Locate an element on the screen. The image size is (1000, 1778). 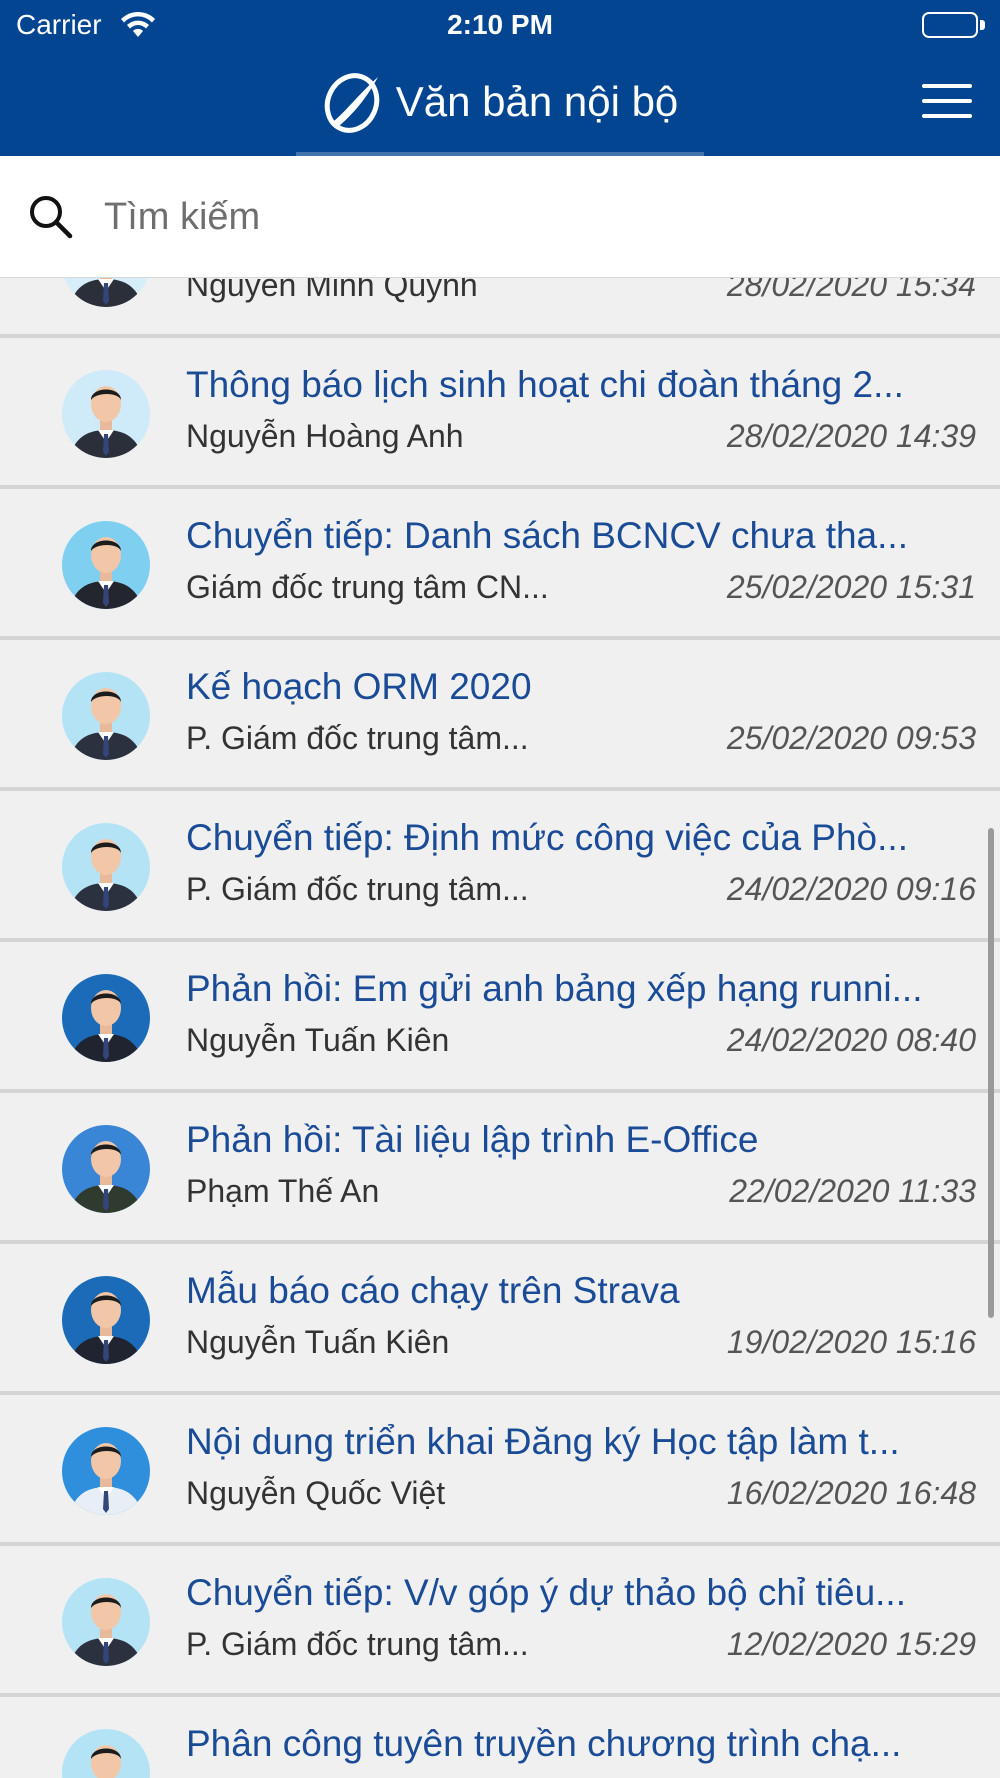
item-sender: Nguyễn Quốc Việt is located at coordinates (316, 1493).